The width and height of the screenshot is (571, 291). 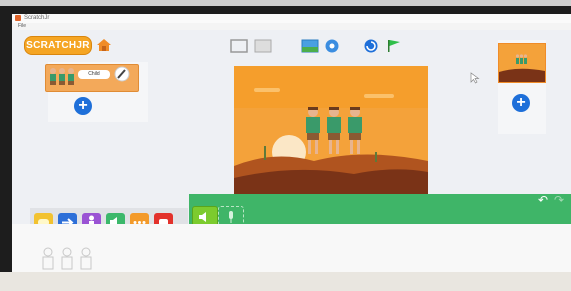 What do you see at coordinates (22, 26) in the screenshot?
I see `menu-file: File` at bounding box center [22, 26].